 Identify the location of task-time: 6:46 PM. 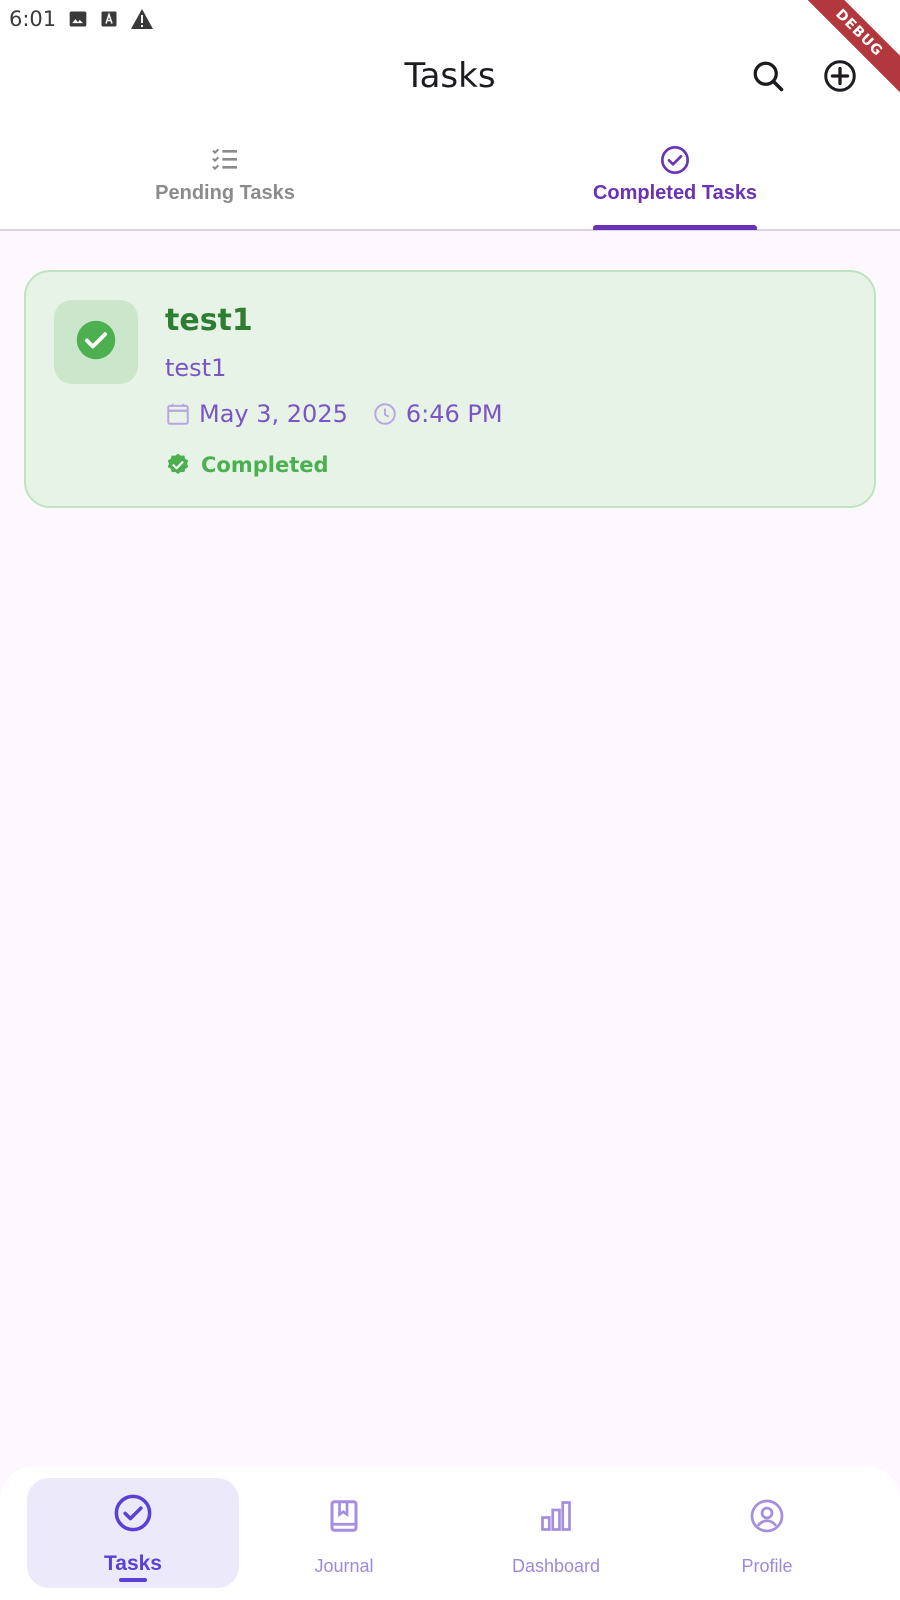
(454, 414).